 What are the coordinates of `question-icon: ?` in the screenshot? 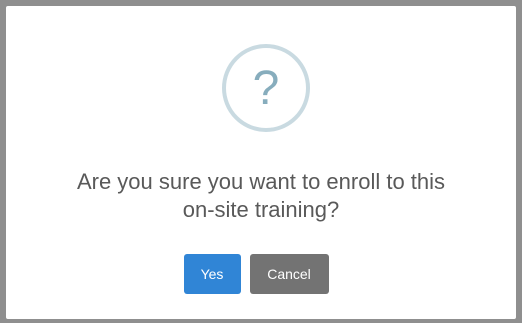 It's located at (266, 88).